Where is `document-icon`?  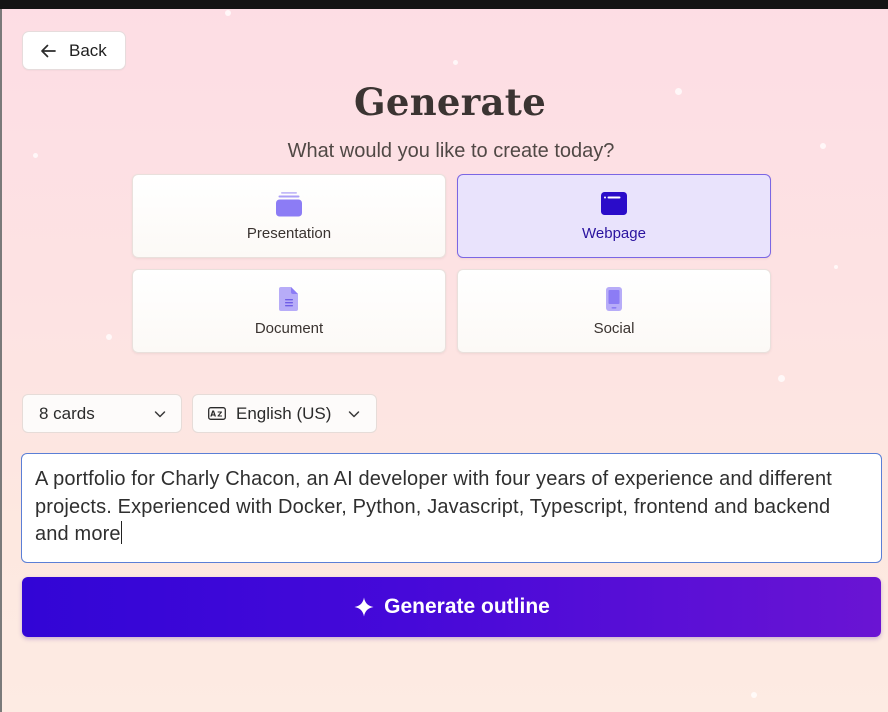
document-icon is located at coordinates (289, 299).